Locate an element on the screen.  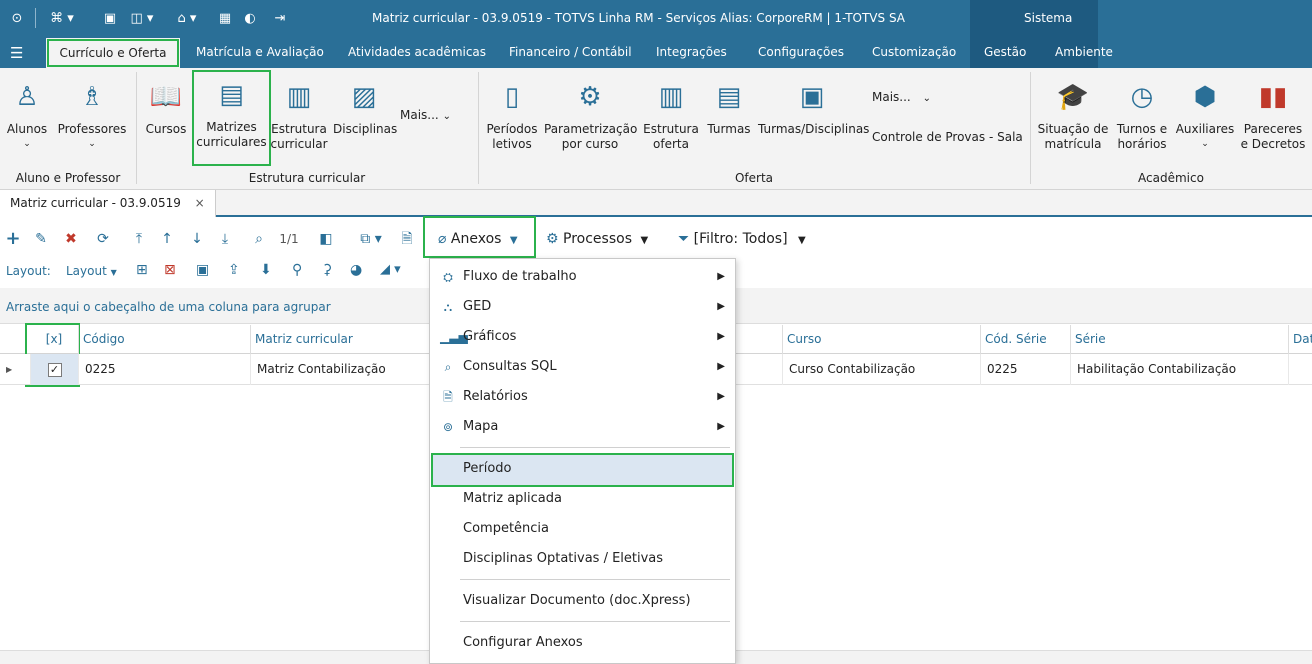
menu-item-visualizar-documento: Visualizar Documento (doc.Xpress) is located at coordinates (582, 601).